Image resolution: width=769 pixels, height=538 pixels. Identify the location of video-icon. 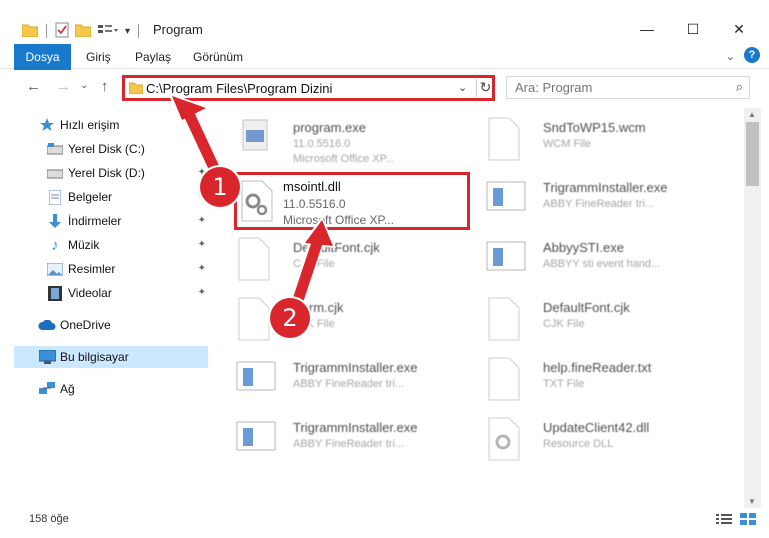
(55, 293).